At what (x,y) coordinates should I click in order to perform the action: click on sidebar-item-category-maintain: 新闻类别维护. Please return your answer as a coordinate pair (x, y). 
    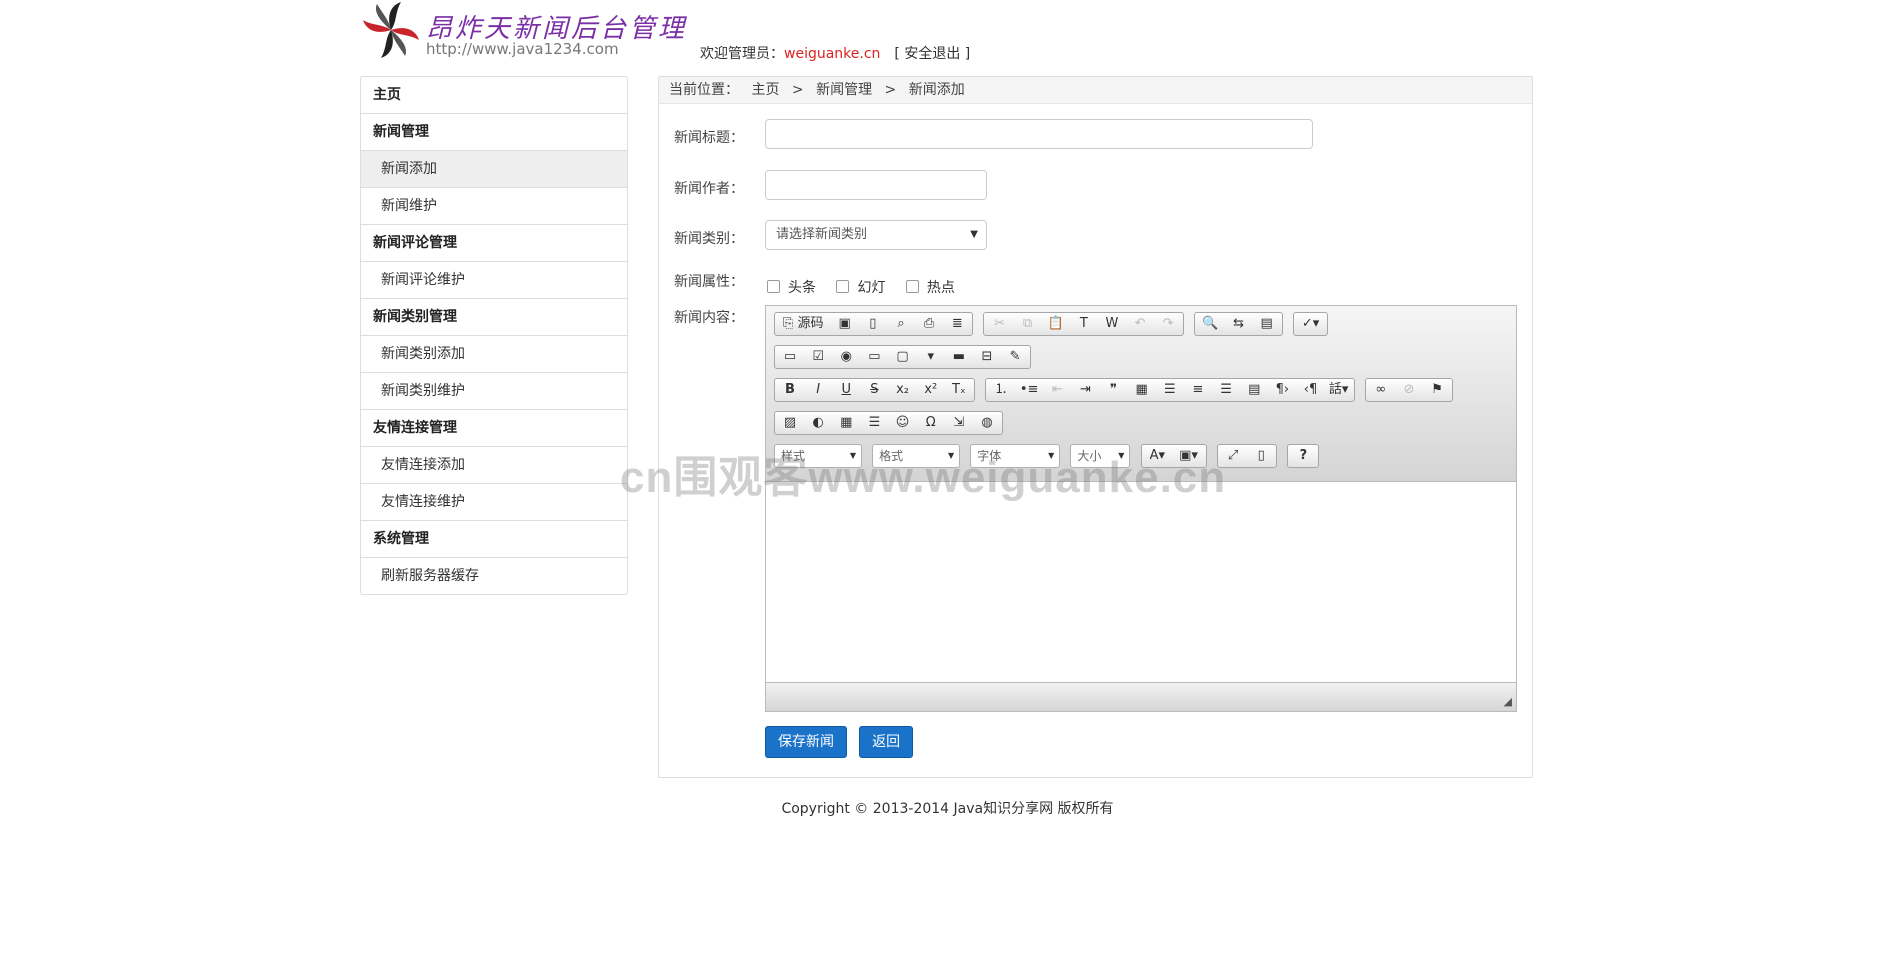
    Looking at the image, I should click on (494, 390).